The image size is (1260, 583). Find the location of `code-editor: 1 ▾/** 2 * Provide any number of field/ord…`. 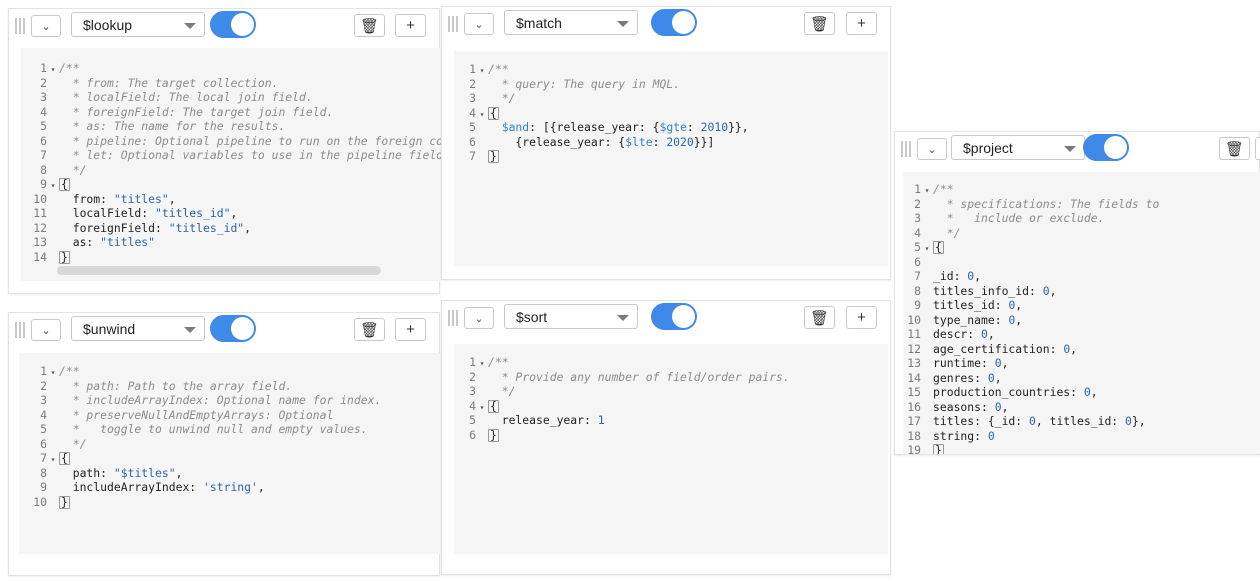

code-editor: 1 ▾/** 2 * Provide any number of field/ord… is located at coordinates (671, 449).